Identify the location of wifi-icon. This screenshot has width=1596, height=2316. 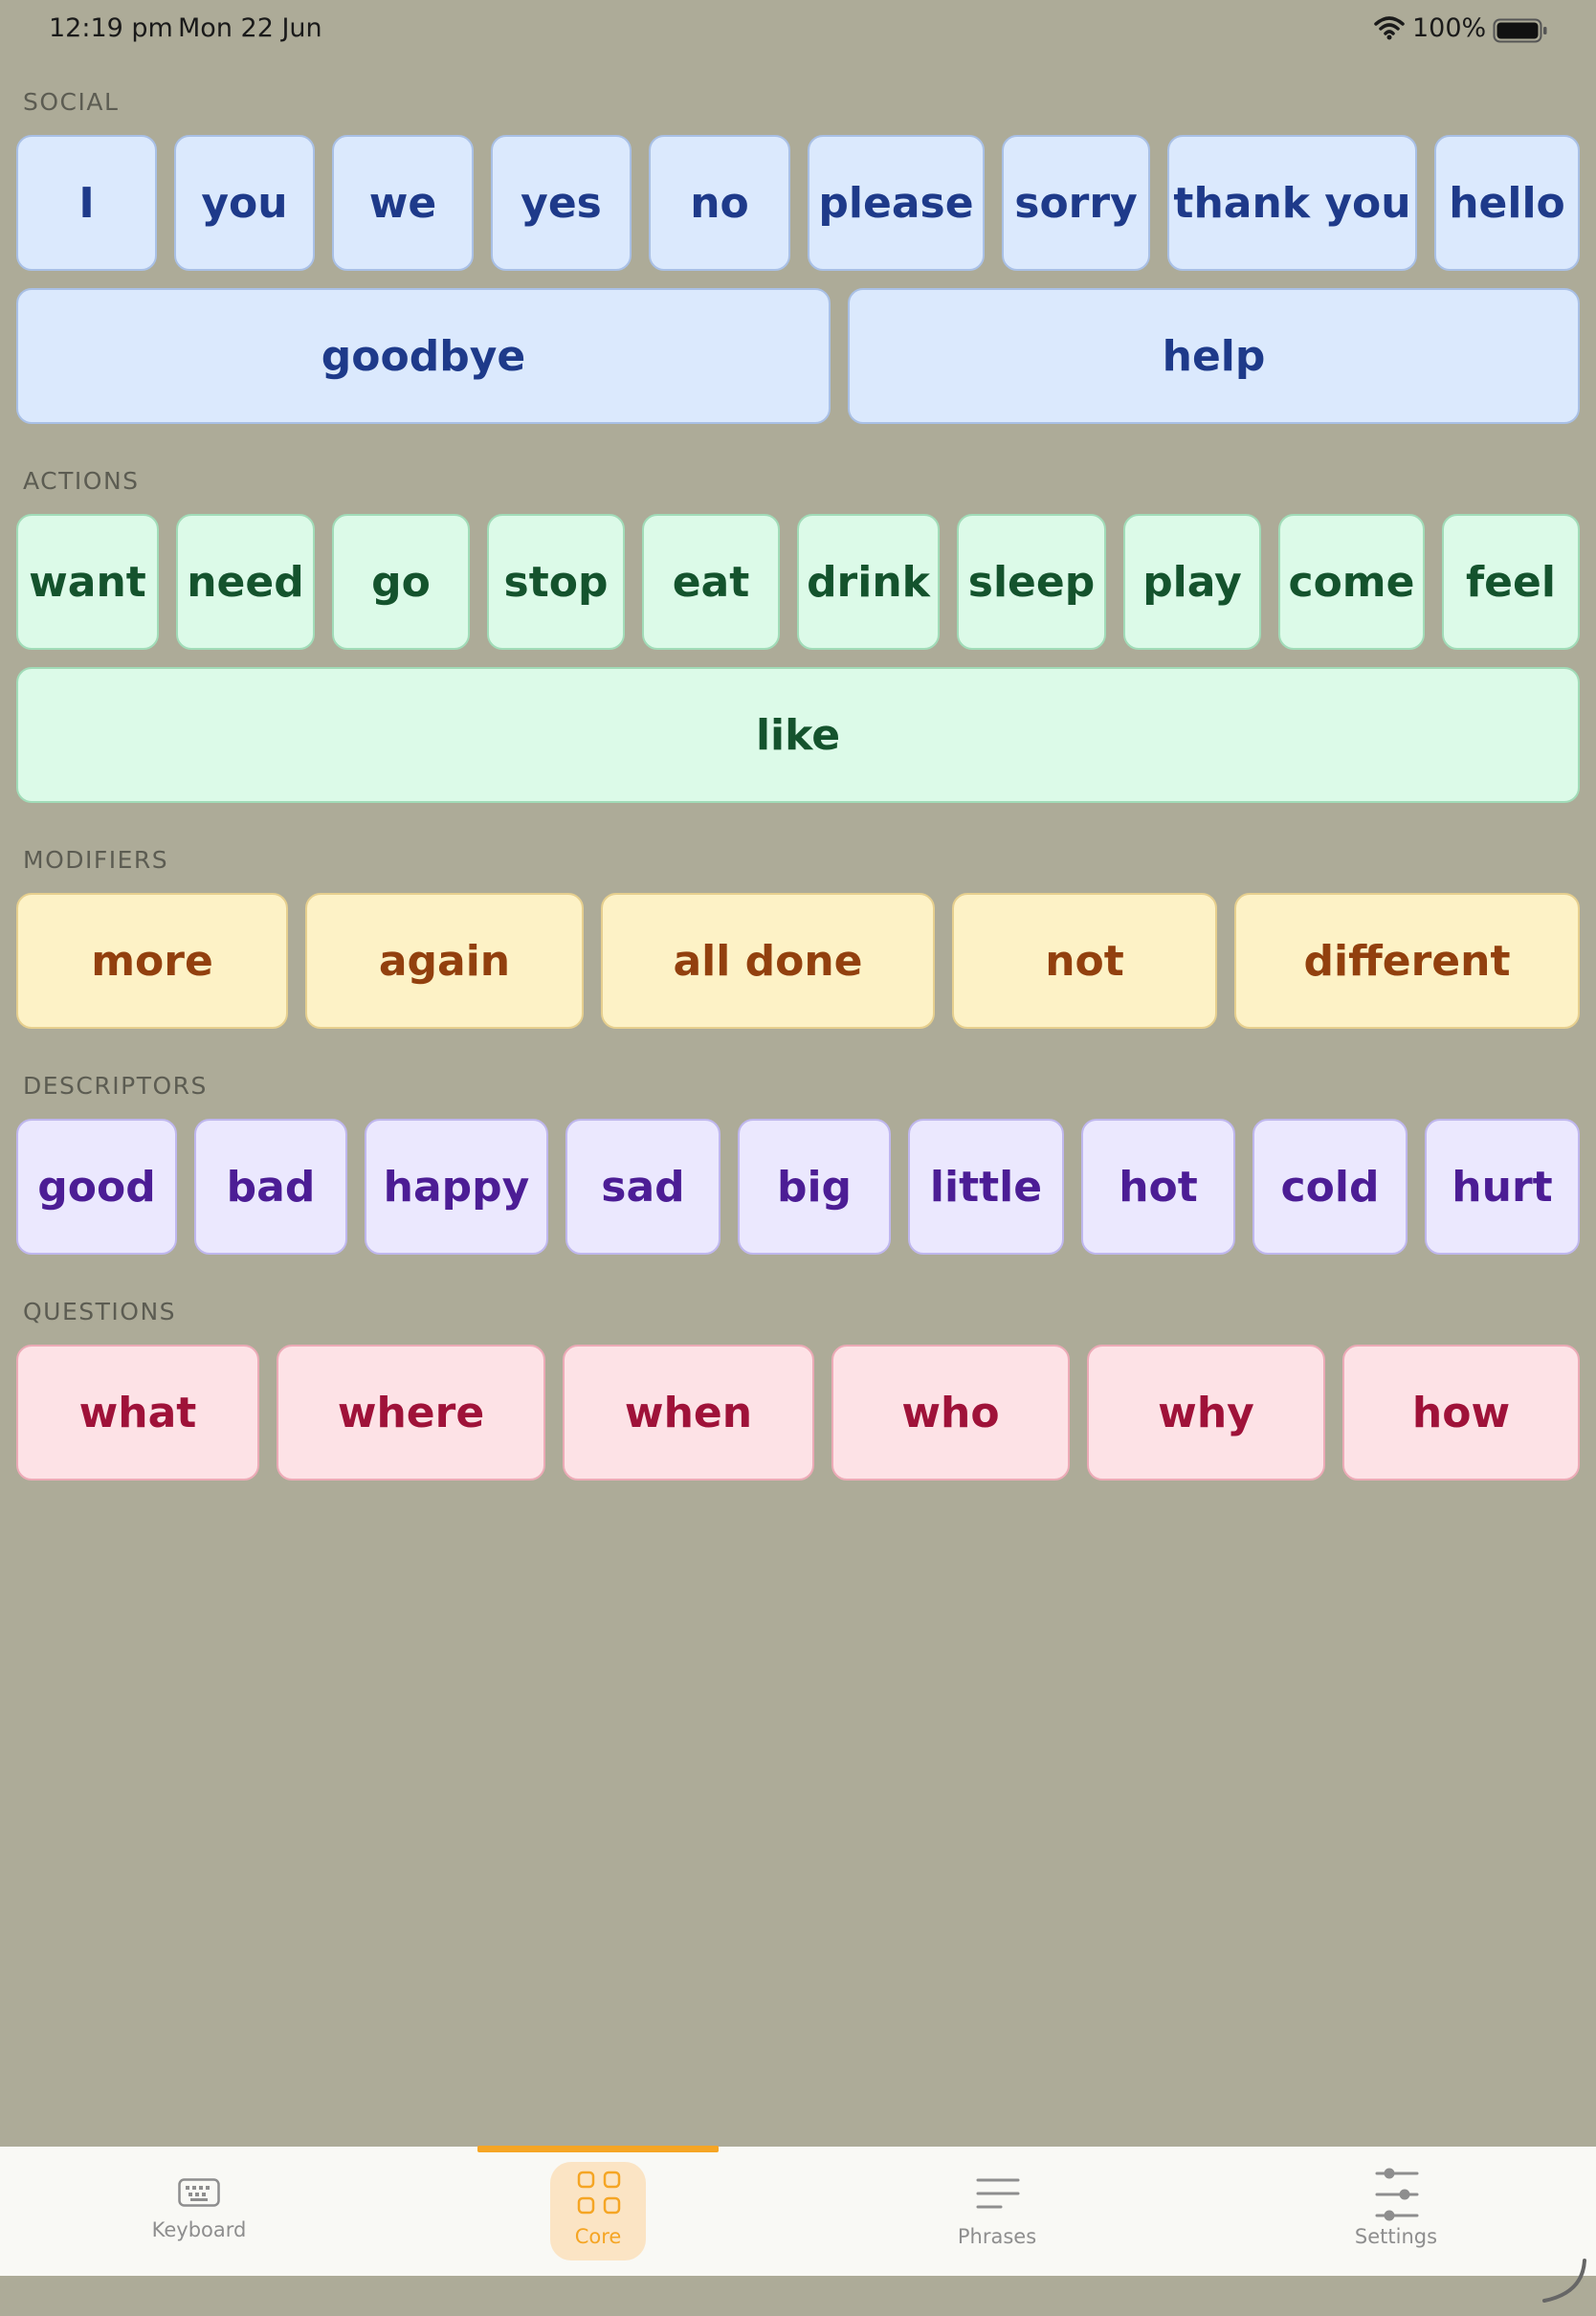
(1389, 30).